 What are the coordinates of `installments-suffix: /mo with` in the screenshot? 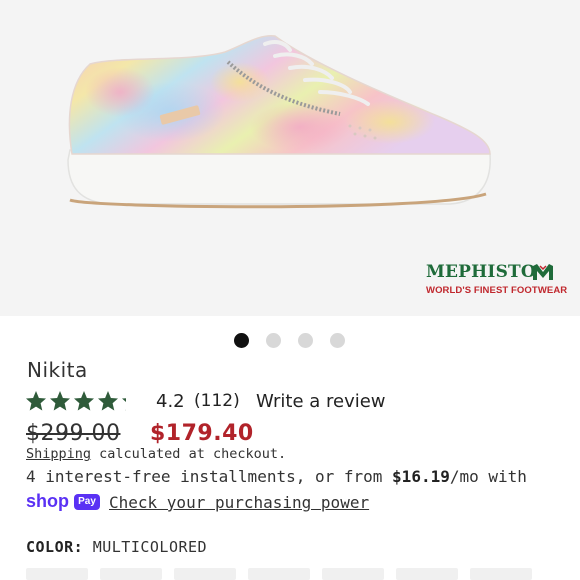 It's located at (488, 476).